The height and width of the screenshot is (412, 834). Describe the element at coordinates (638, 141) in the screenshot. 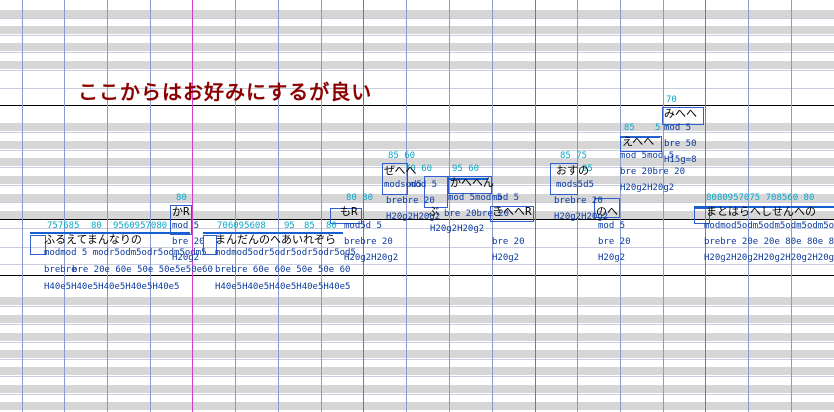

I see `lyric-text: えへへ` at that location.